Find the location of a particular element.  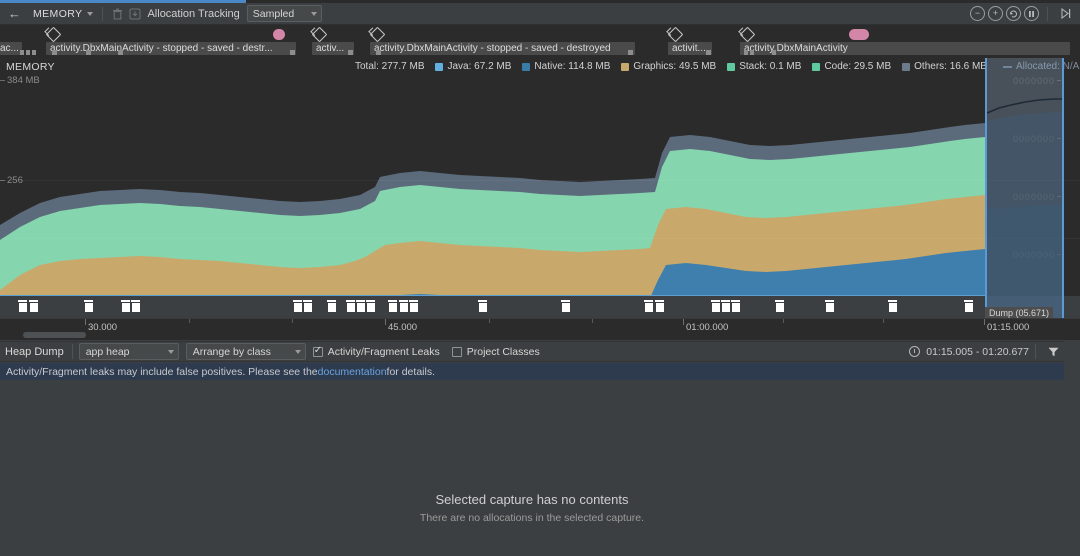

heap-toolbar-right: 01:15.005 - 01:20.677 is located at coordinates (986, 351).